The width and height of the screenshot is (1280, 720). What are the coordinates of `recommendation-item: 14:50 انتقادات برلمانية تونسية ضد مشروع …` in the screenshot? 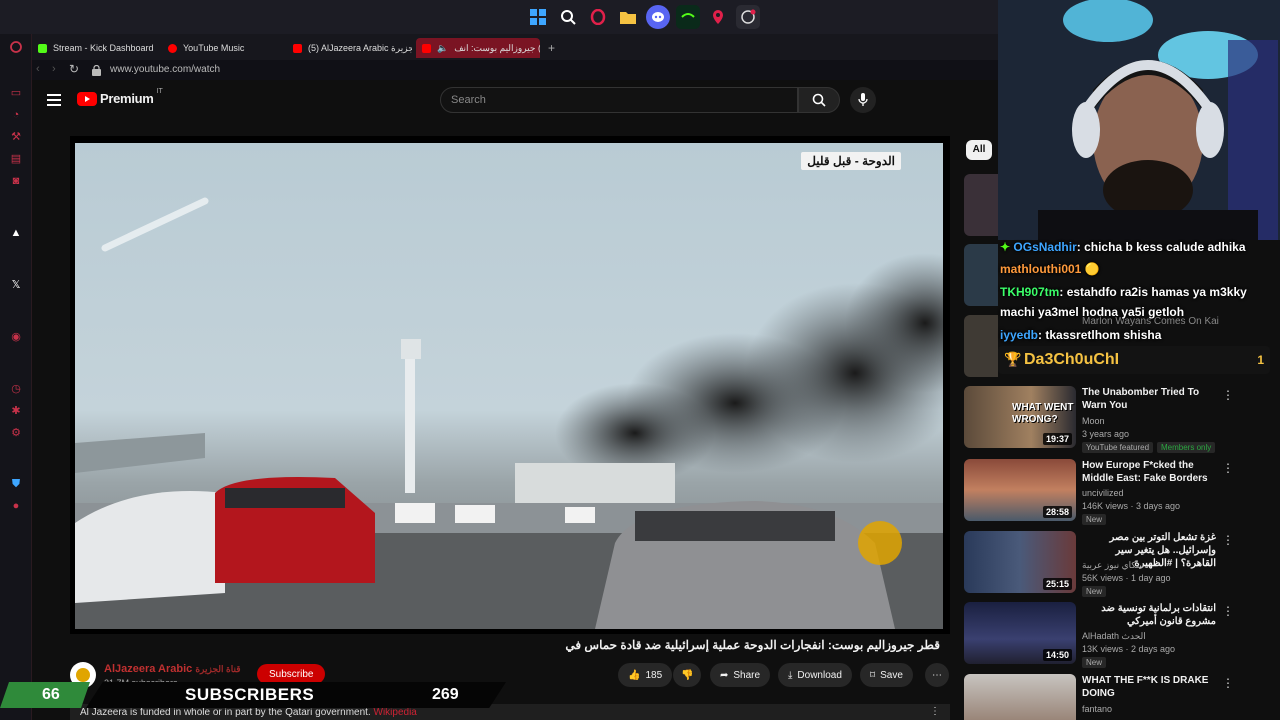 It's located at (1122, 635).